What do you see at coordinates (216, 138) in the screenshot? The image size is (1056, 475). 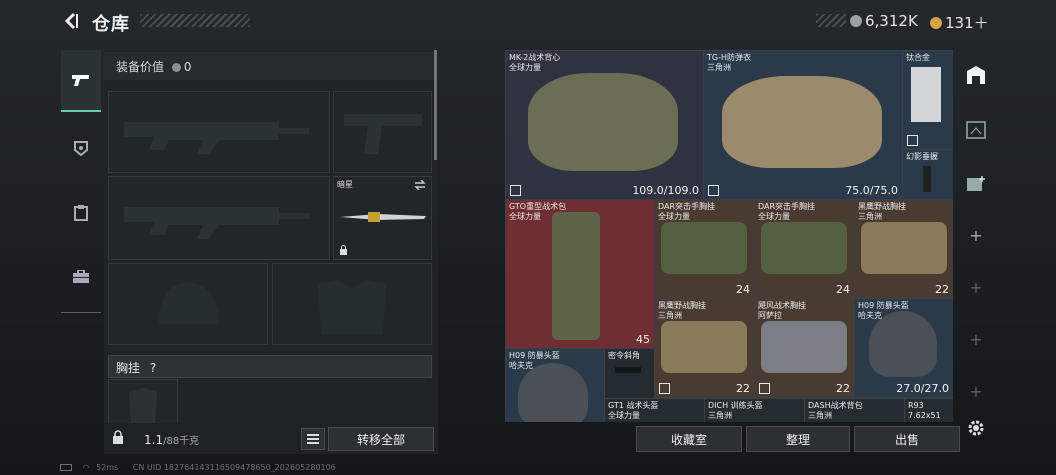 I see `rifle-silhouette-icon` at bounding box center [216, 138].